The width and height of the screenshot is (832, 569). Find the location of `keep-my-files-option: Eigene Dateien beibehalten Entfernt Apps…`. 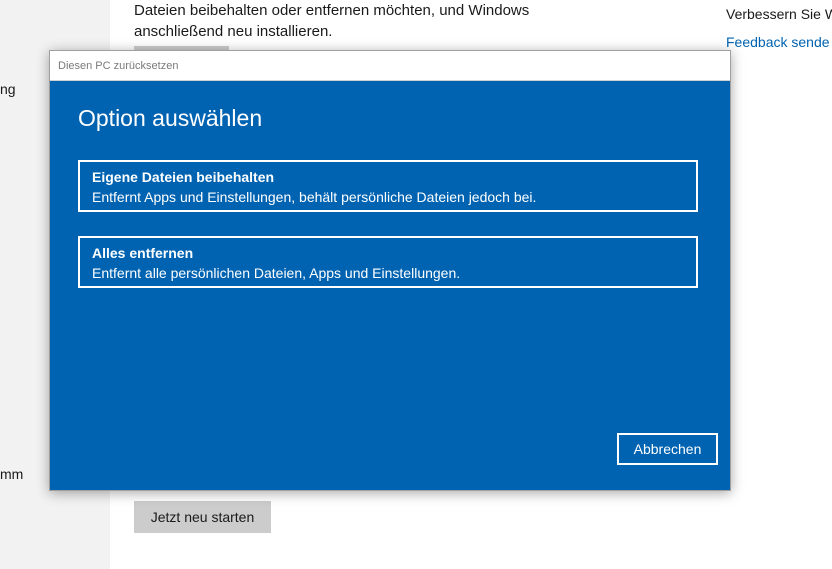

keep-my-files-option: Eigene Dateien beibehalten Entfernt Apps… is located at coordinates (388, 186).